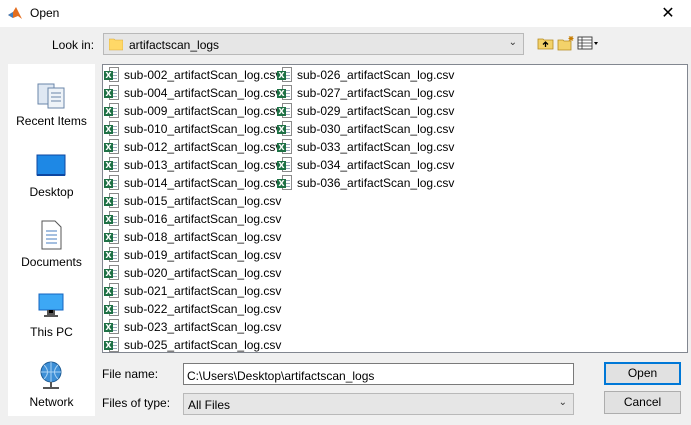 This screenshot has width=691, height=425. I want to click on view-menu-icon, so click(588, 43).